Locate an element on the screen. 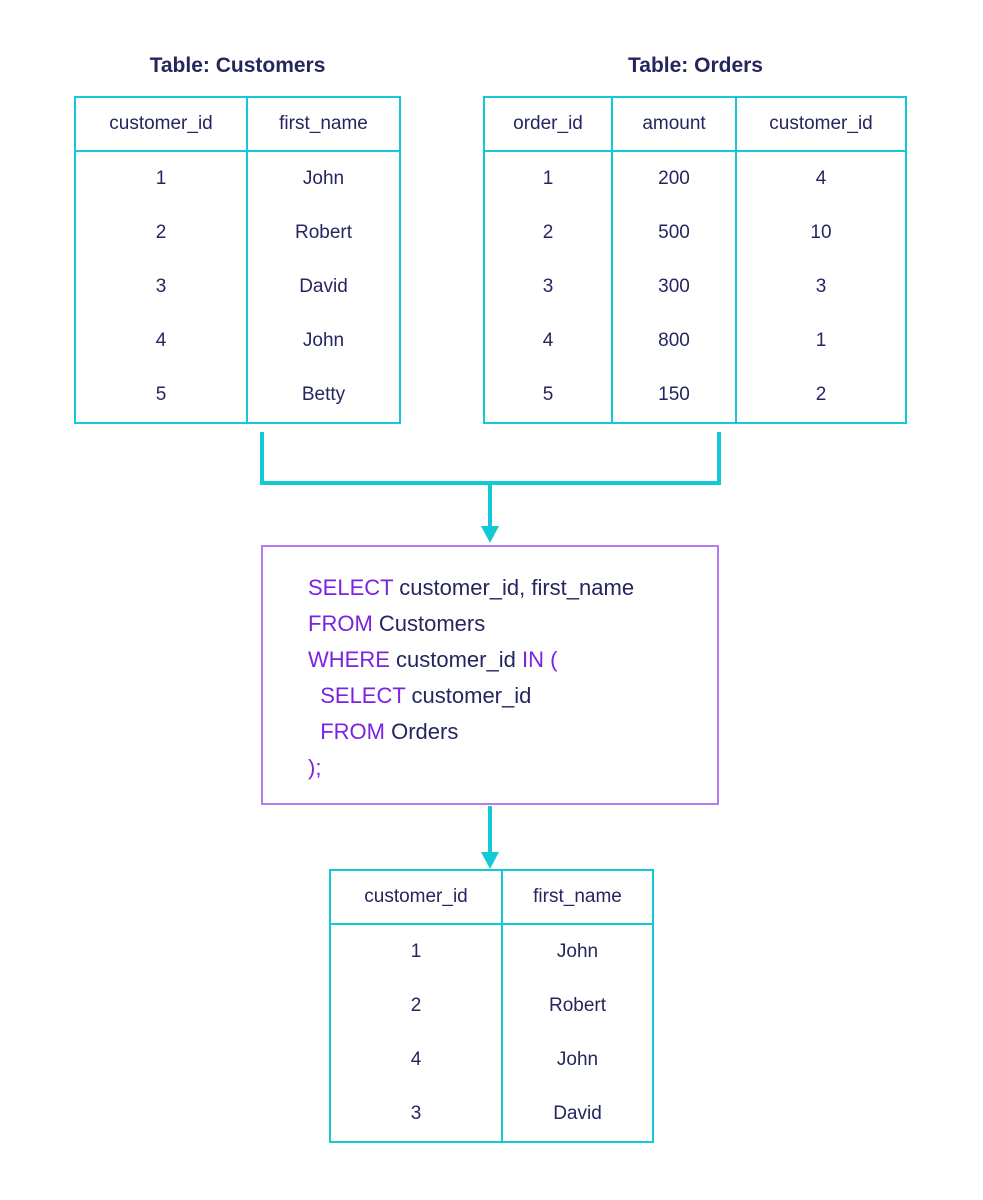 The height and width of the screenshot is (1200, 983). join-connector-line is located at coordinates (490, 458).